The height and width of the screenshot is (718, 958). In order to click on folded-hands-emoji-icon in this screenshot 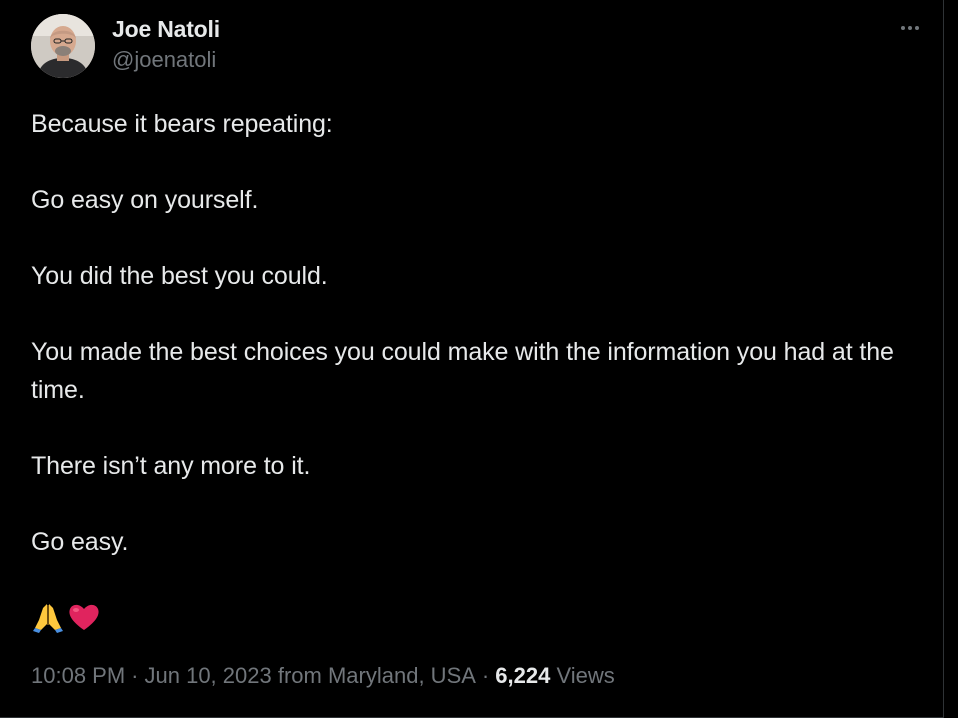, I will do `click(48, 617)`.